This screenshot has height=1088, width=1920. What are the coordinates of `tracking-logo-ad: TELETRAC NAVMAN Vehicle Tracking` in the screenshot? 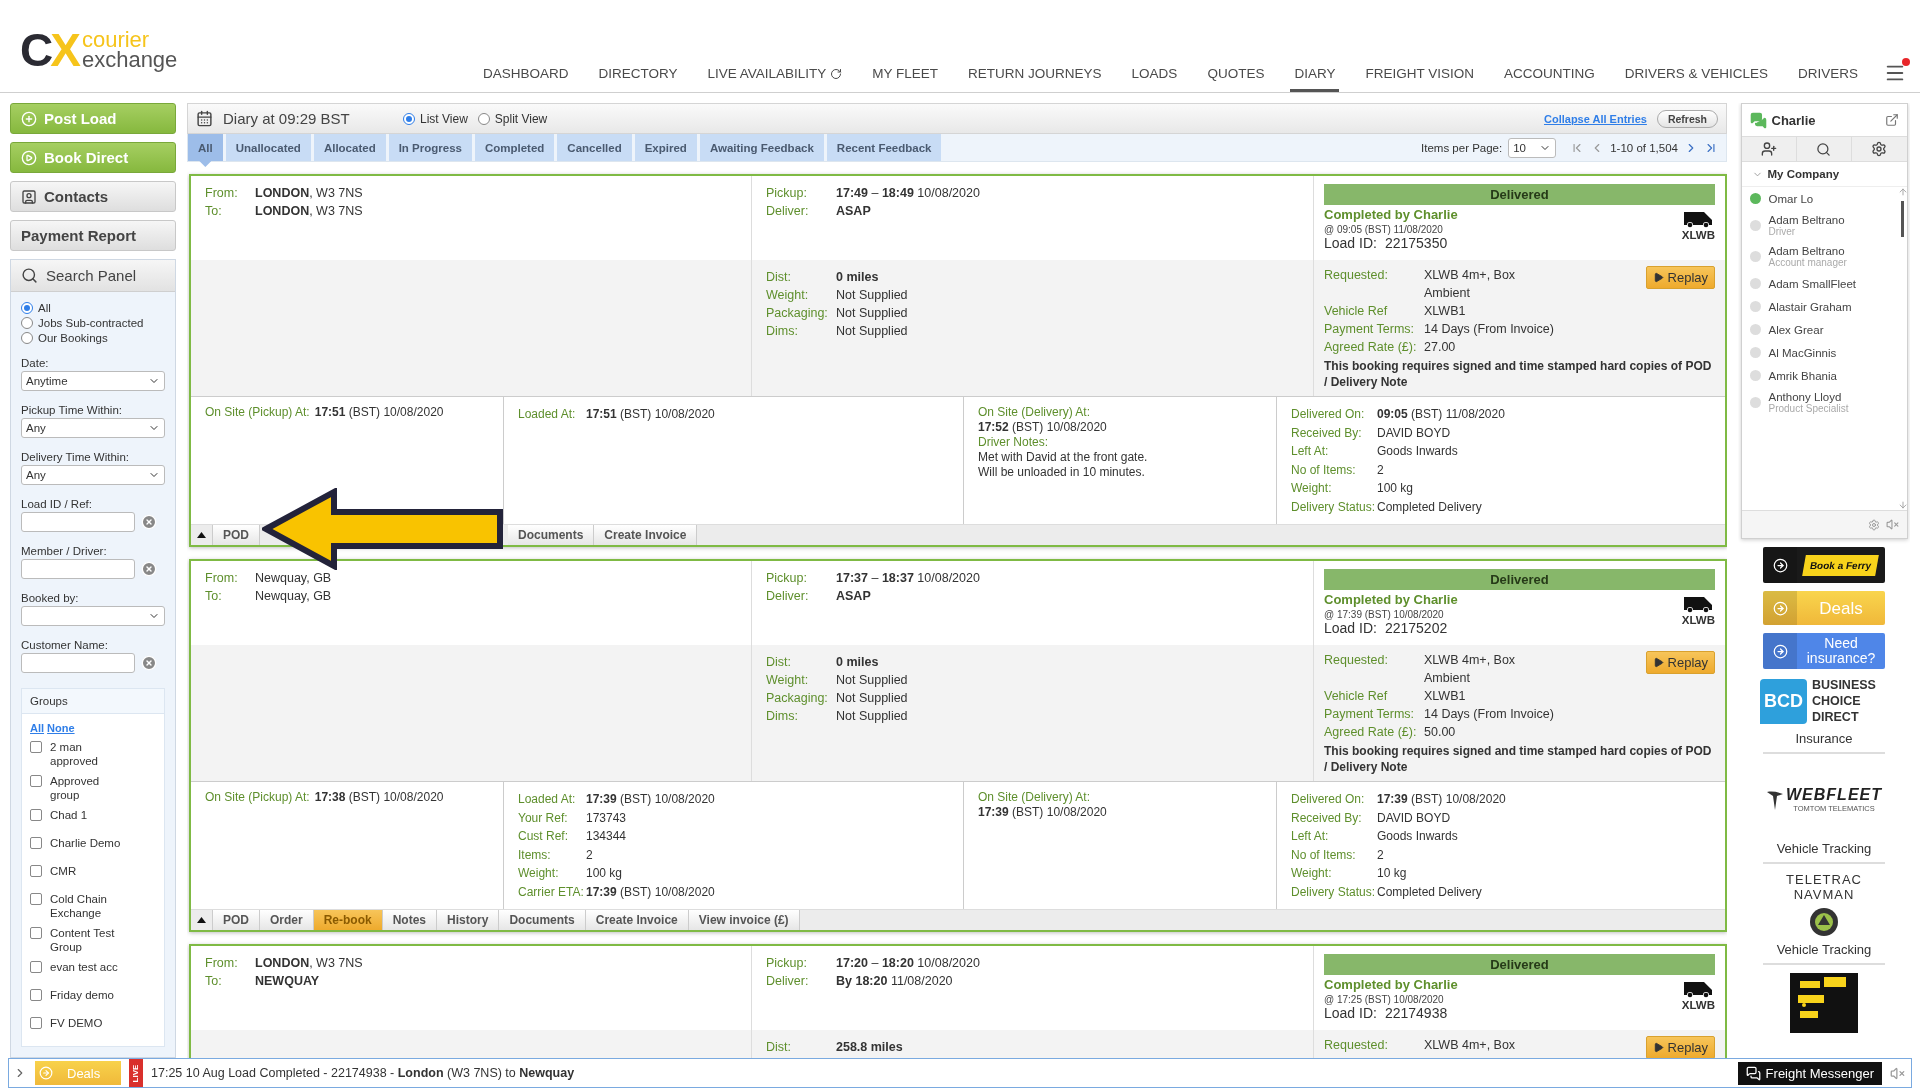 It's located at (1824, 918).